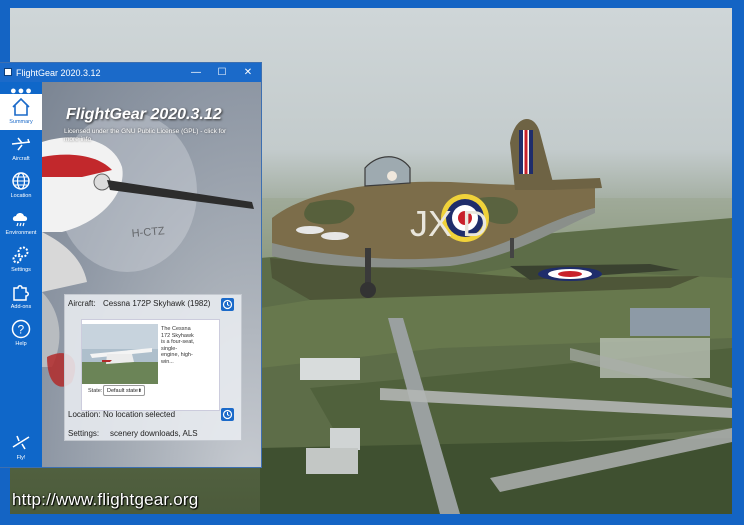  I want to click on aircraft-history-button, so click(227, 304).